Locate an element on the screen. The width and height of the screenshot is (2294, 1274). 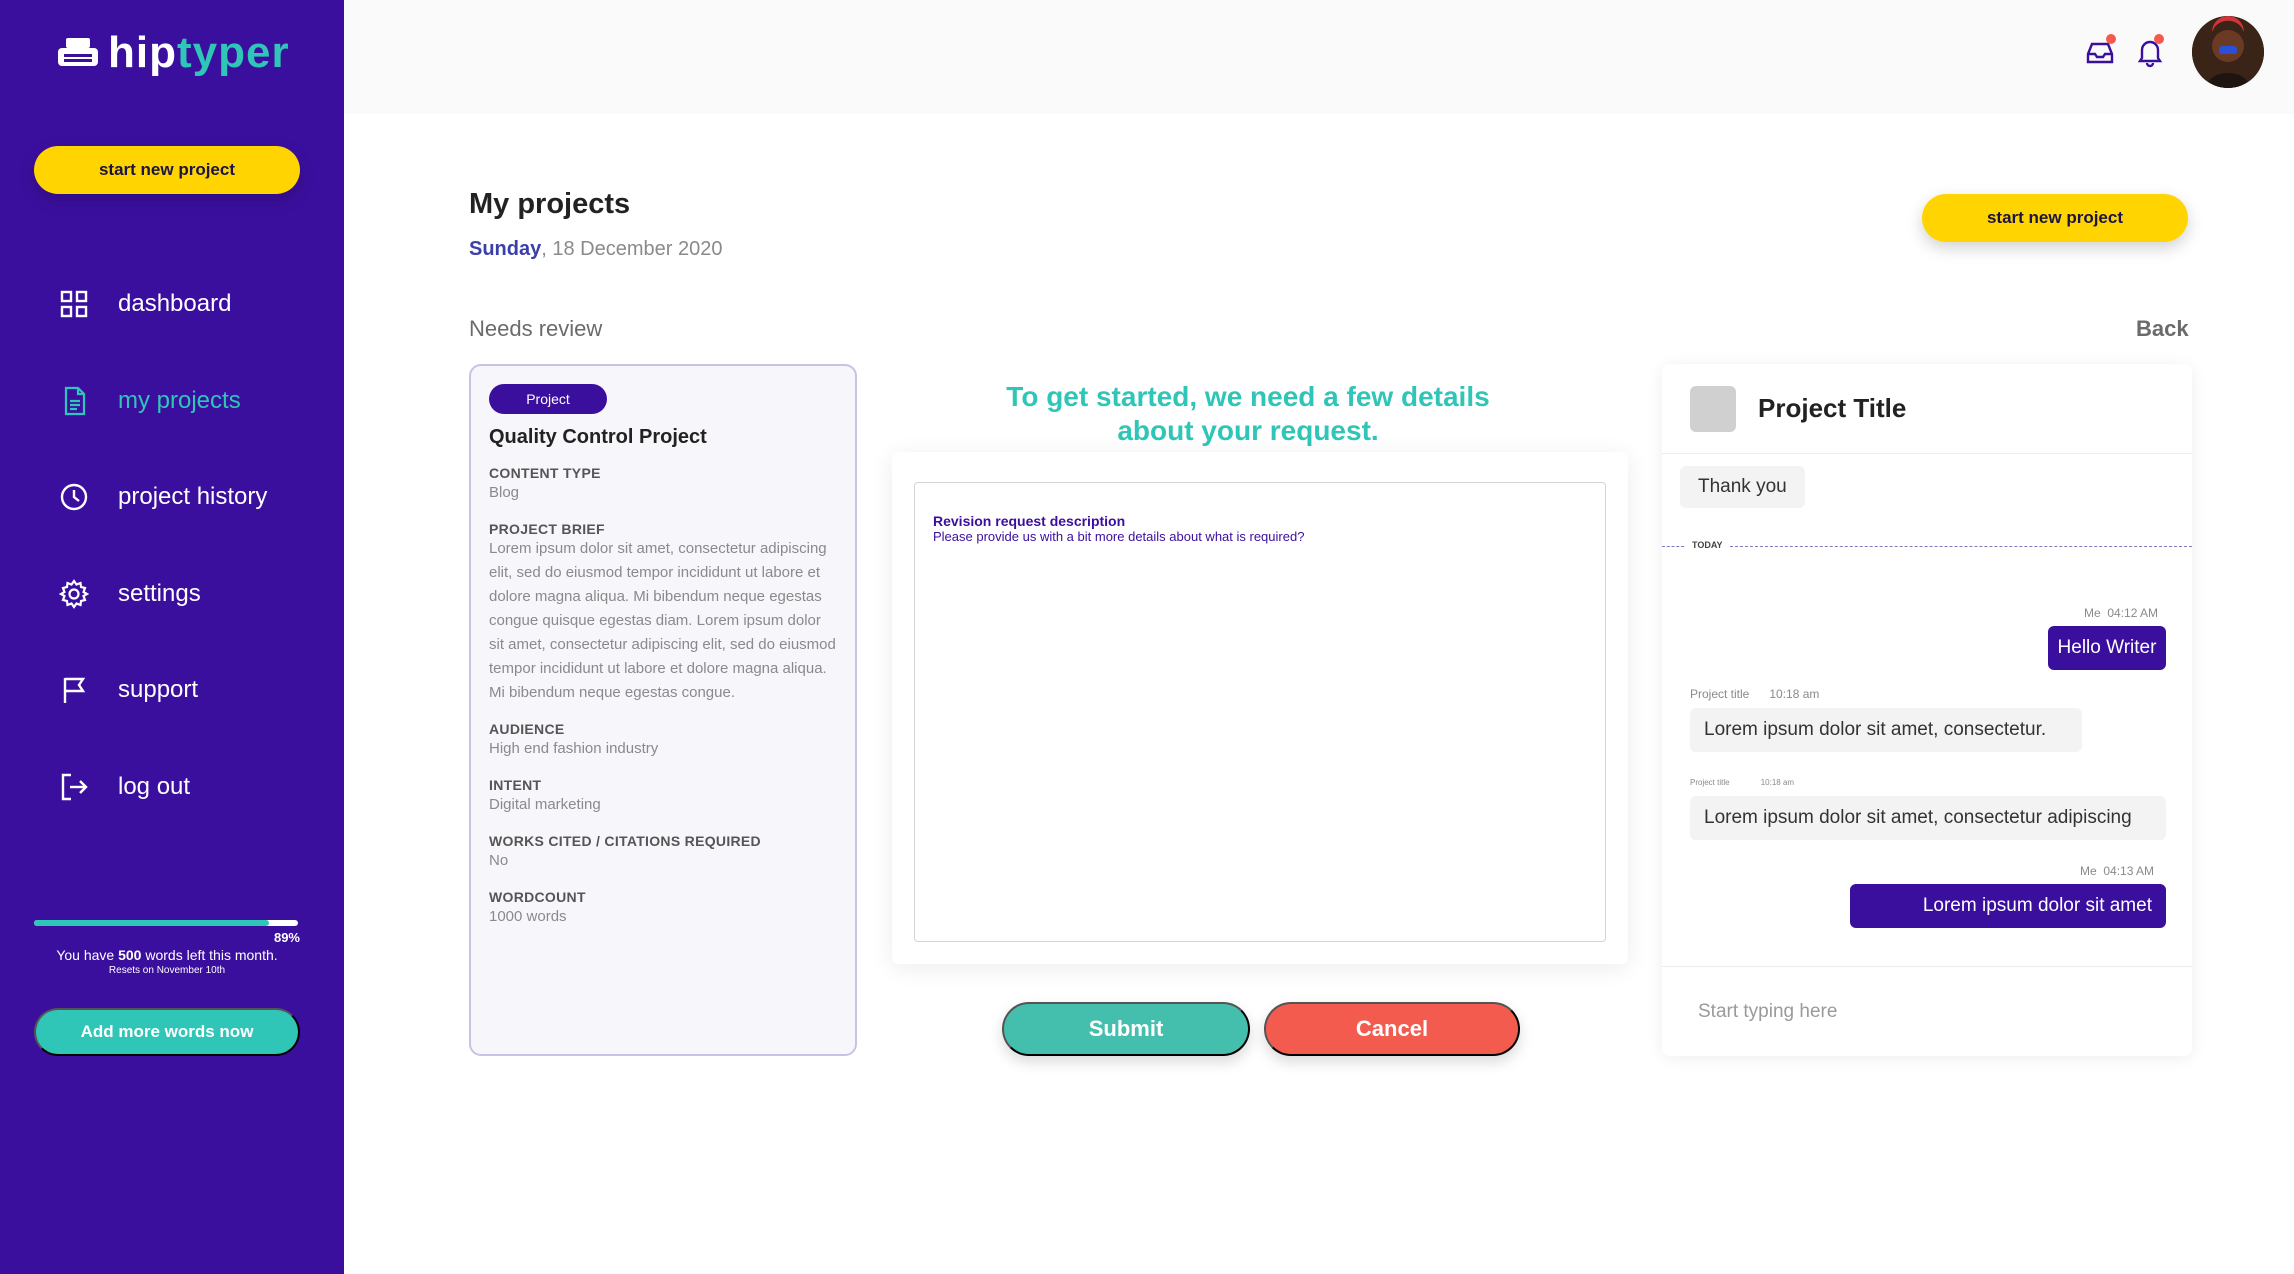
field-value: No is located at coordinates (499, 860).